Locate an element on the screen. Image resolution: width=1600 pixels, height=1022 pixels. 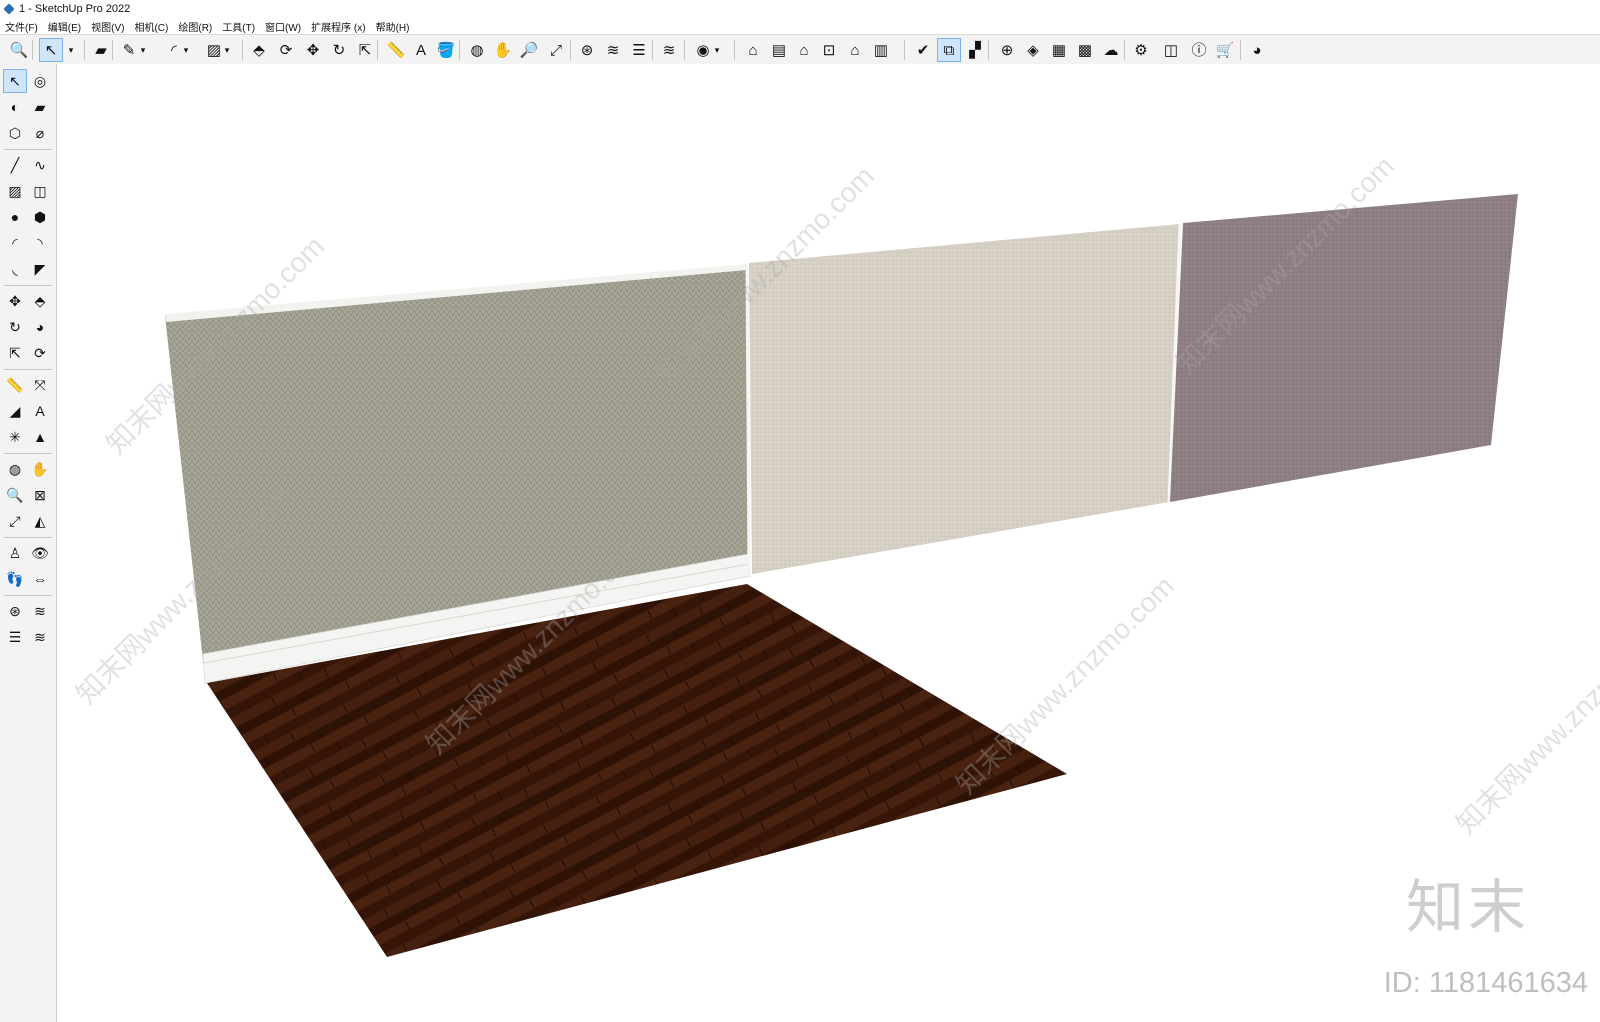
section-plane-icon: ⇔ is located at coordinates (40, 579).